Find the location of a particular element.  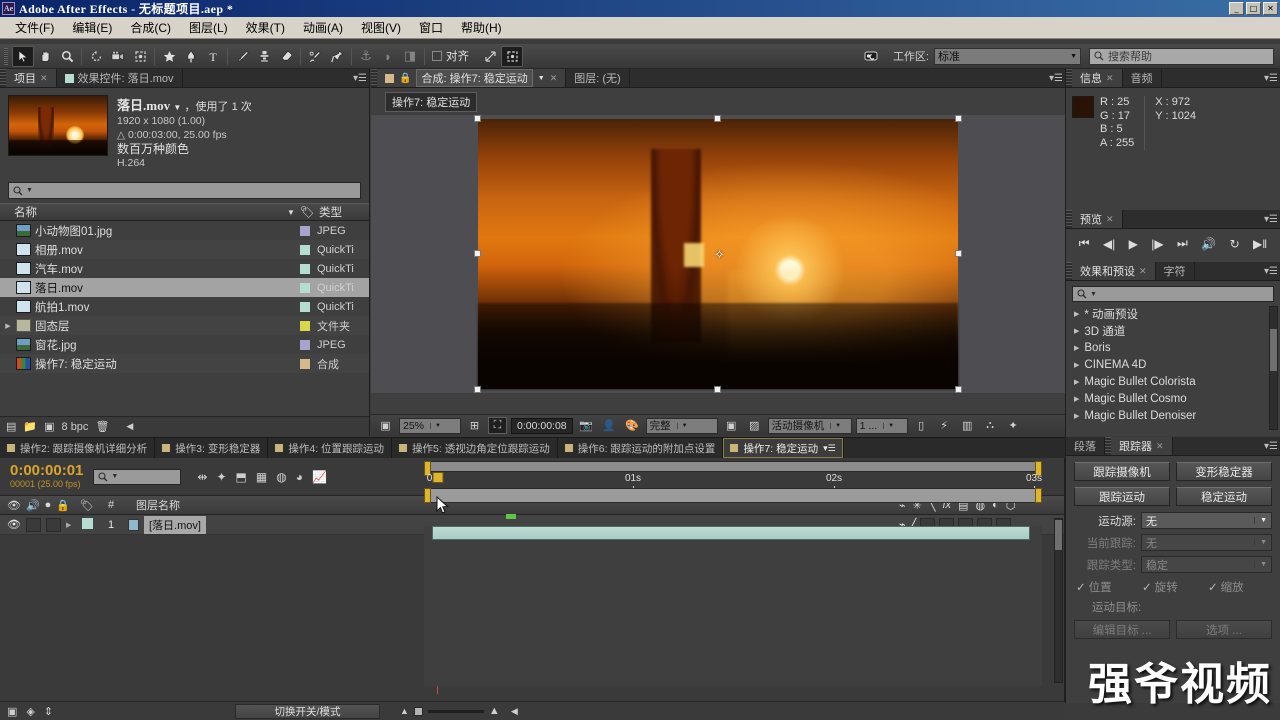

layer-label-swatch is located at coordinates (87, 524).